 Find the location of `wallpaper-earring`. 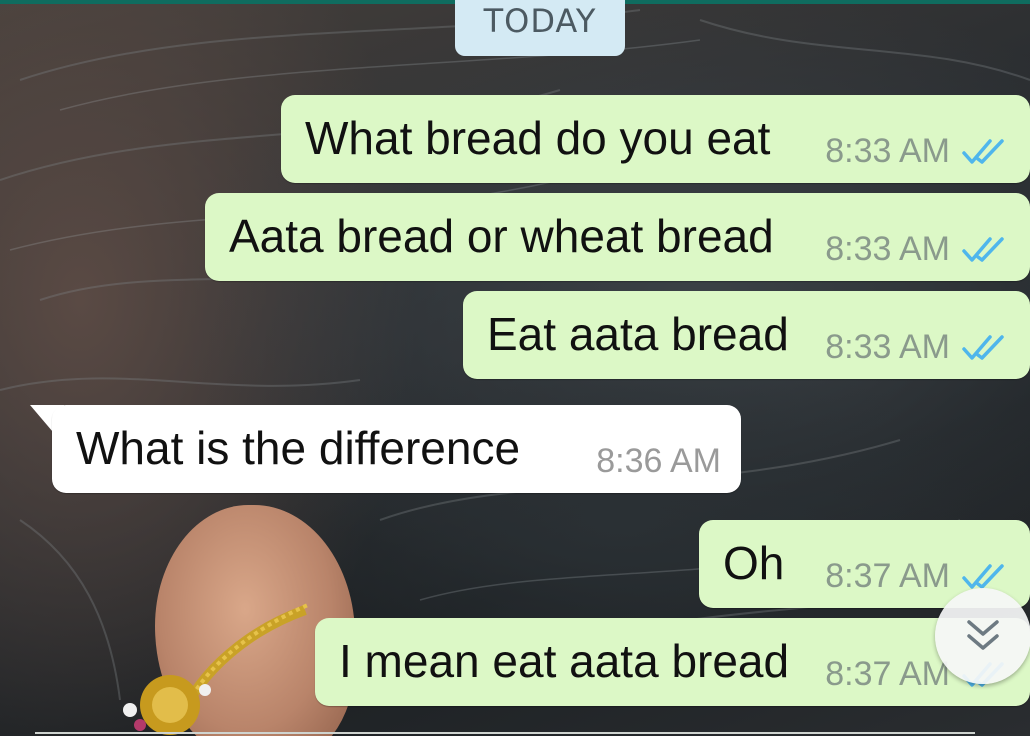

wallpaper-earring is located at coordinates (216, 668).